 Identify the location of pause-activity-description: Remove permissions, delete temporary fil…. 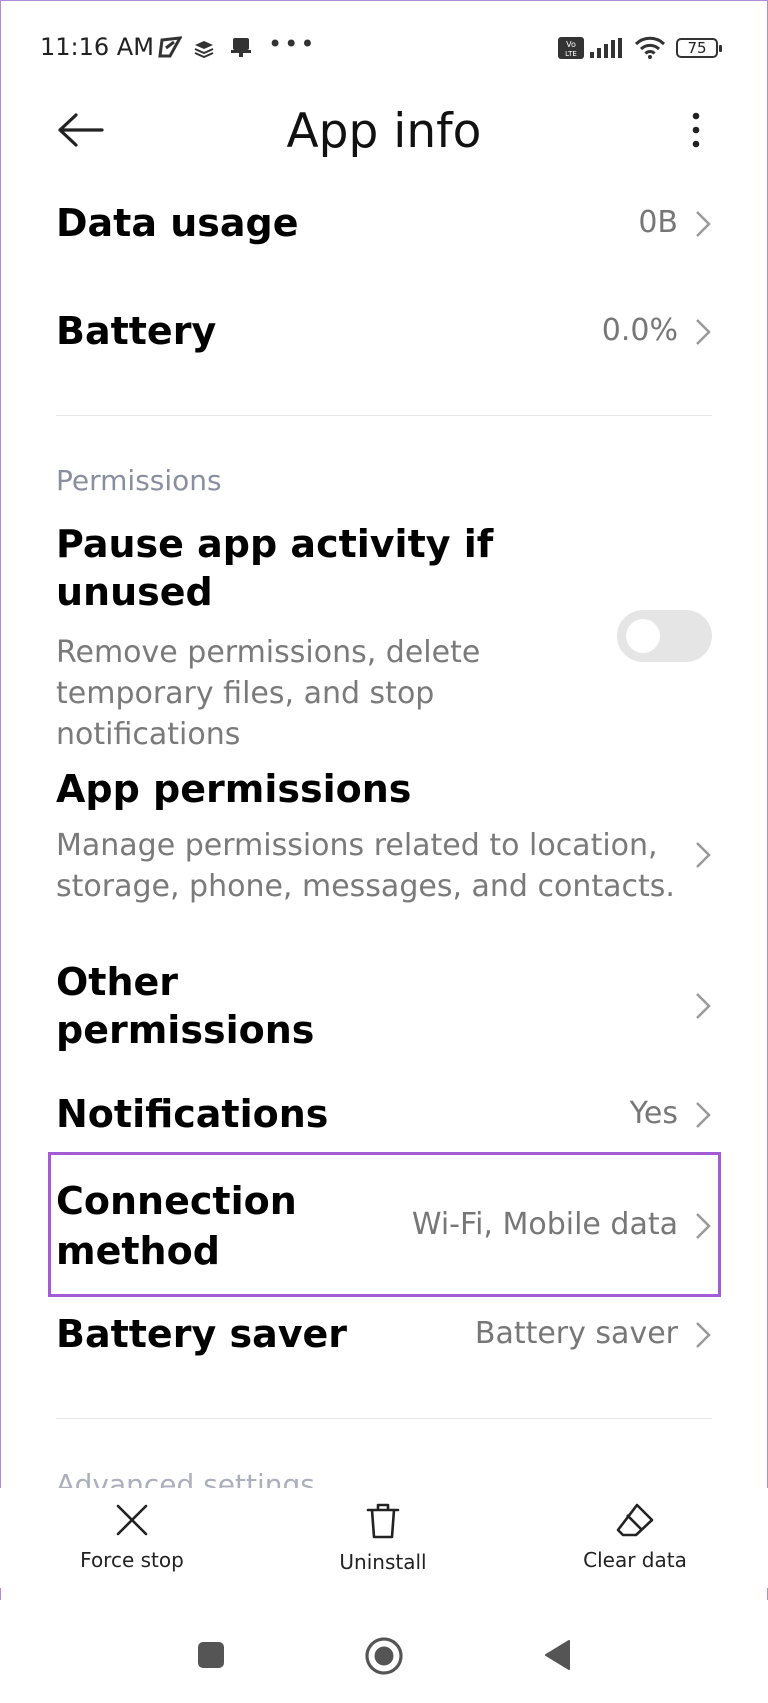
(268, 693).